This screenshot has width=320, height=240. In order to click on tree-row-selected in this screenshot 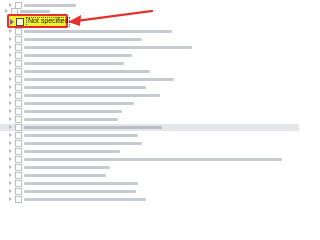, I will do `click(149, 127)`.